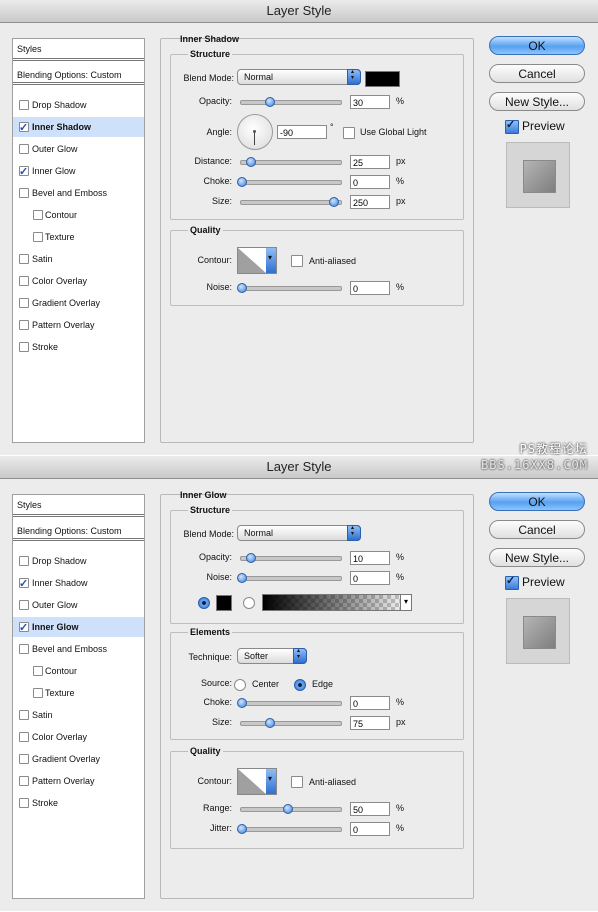  I want to click on opacity-field: 10, so click(370, 558).